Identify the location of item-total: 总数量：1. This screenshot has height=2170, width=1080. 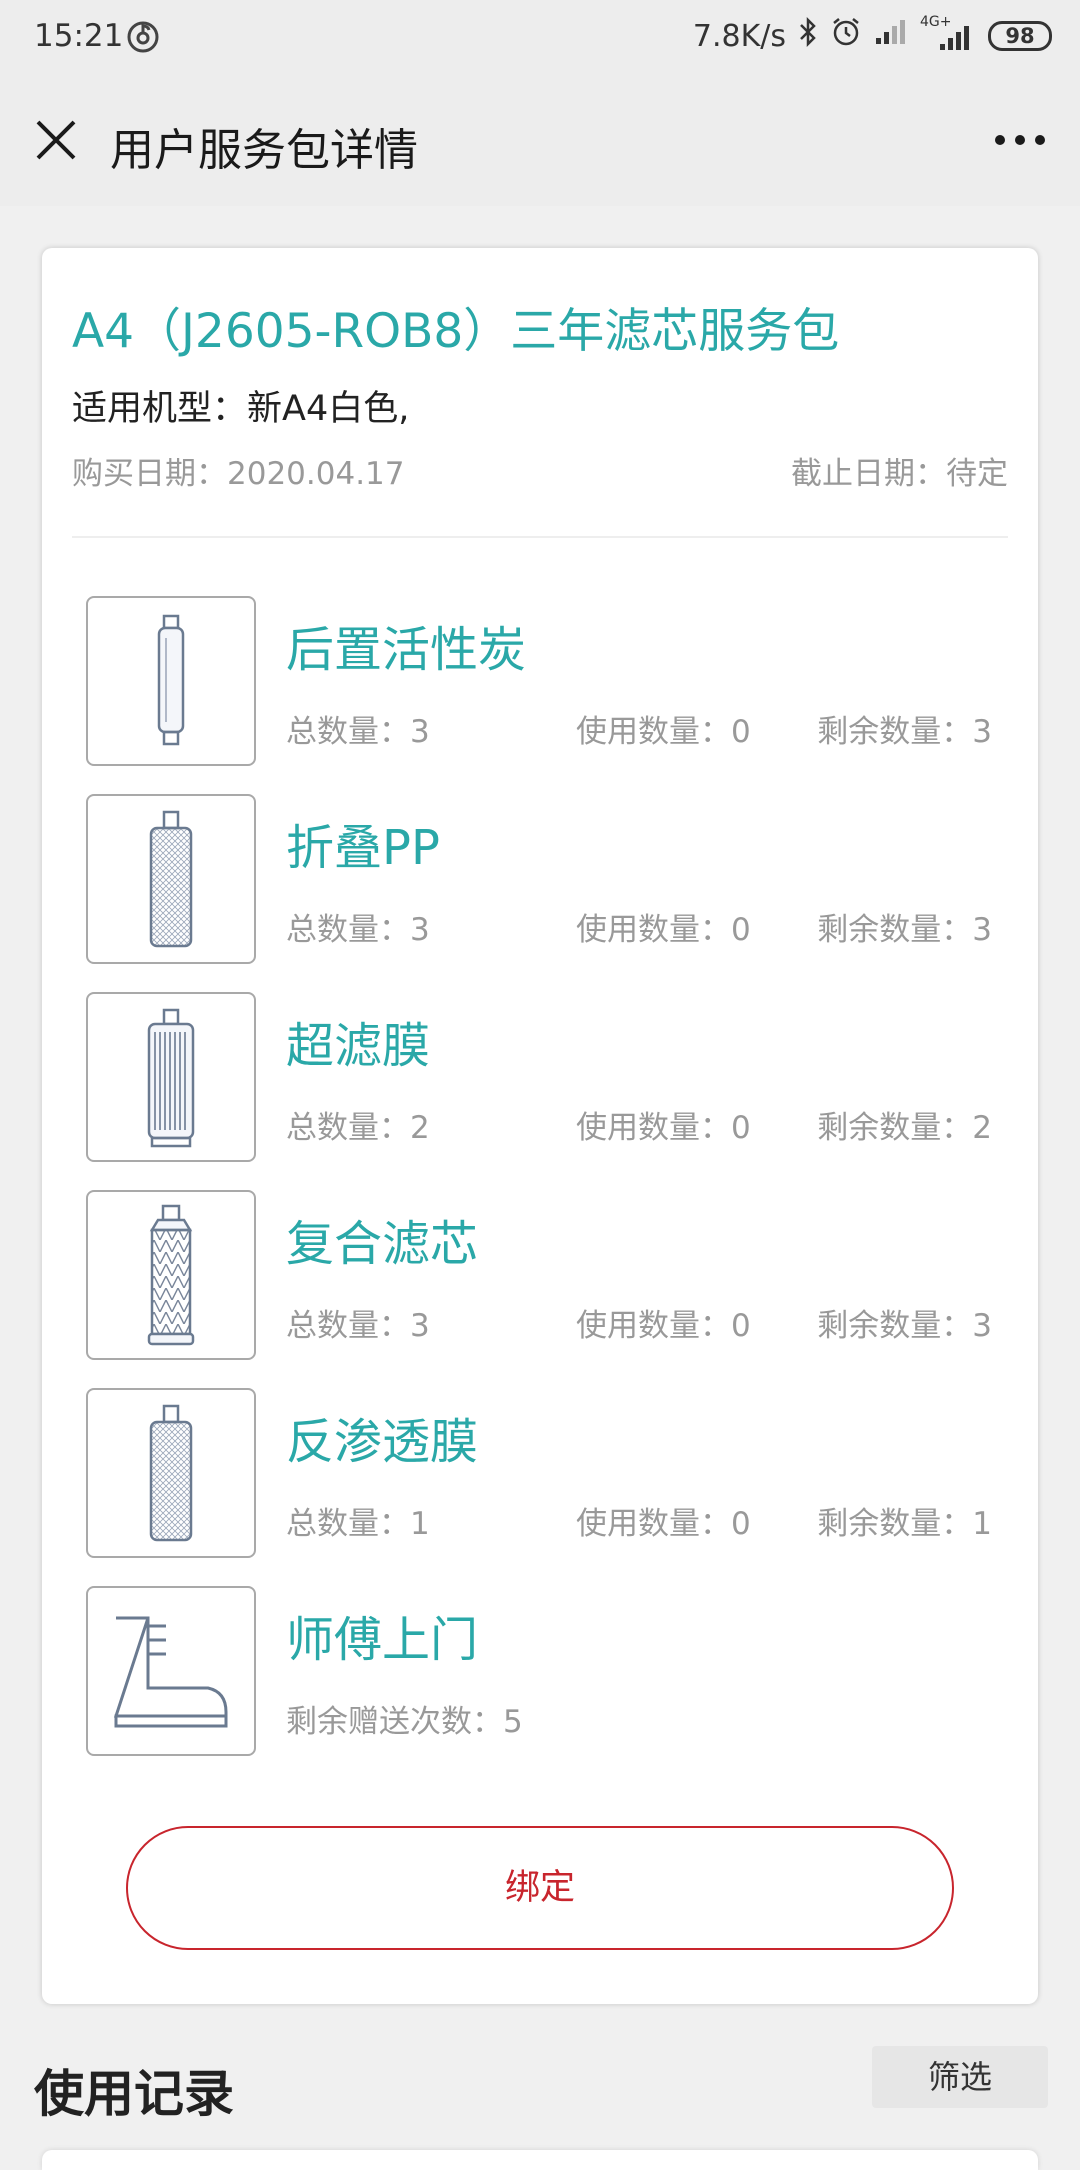
(358, 1524).